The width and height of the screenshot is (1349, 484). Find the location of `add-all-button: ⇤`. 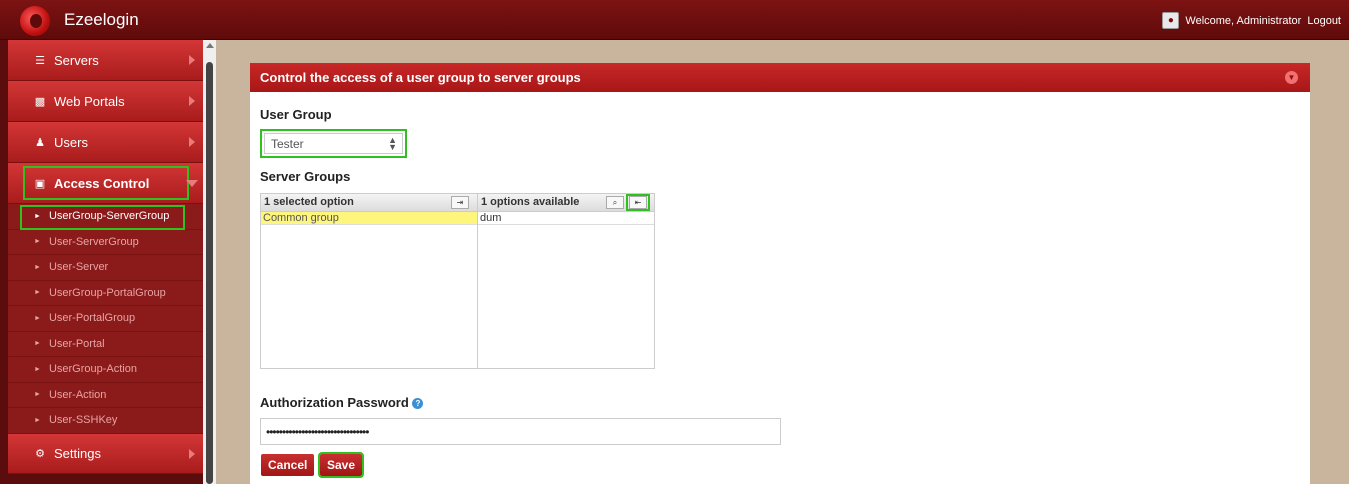

add-all-button: ⇤ is located at coordinates (638, 202).